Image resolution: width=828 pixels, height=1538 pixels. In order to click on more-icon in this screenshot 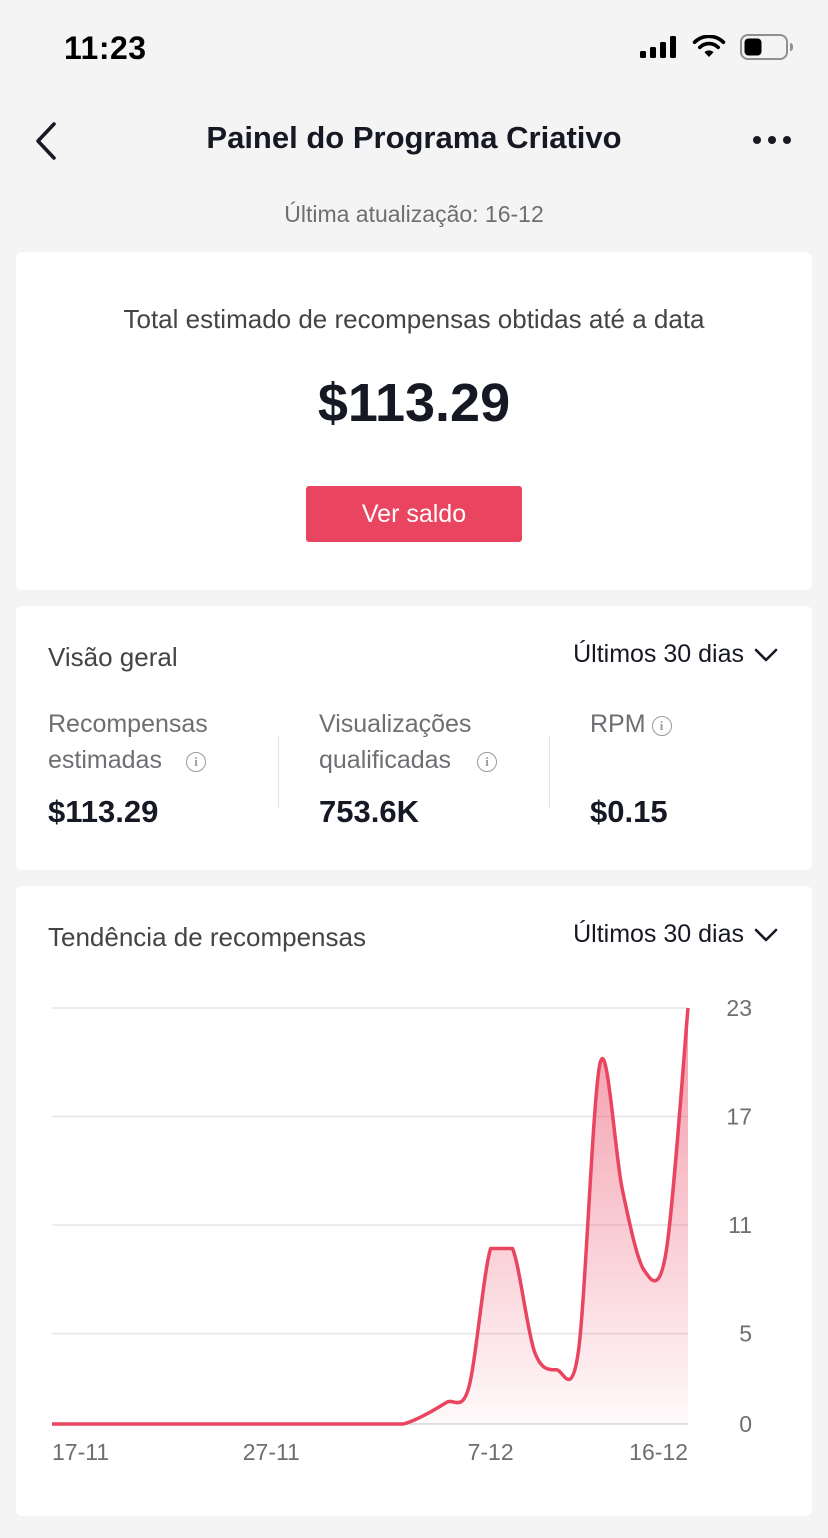, I will do `click(772, 140)`.